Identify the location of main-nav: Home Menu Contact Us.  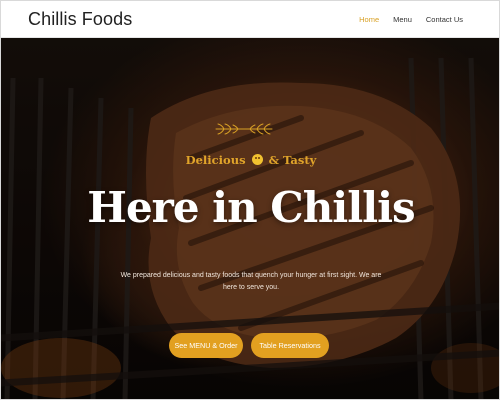
(411, 19).